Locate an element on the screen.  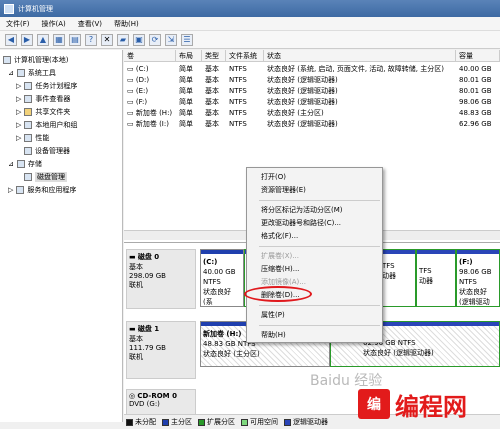
partition-c: (C:) 40.00 GB NTFS 状态良好 (系 is located at coordinates (222, 278).